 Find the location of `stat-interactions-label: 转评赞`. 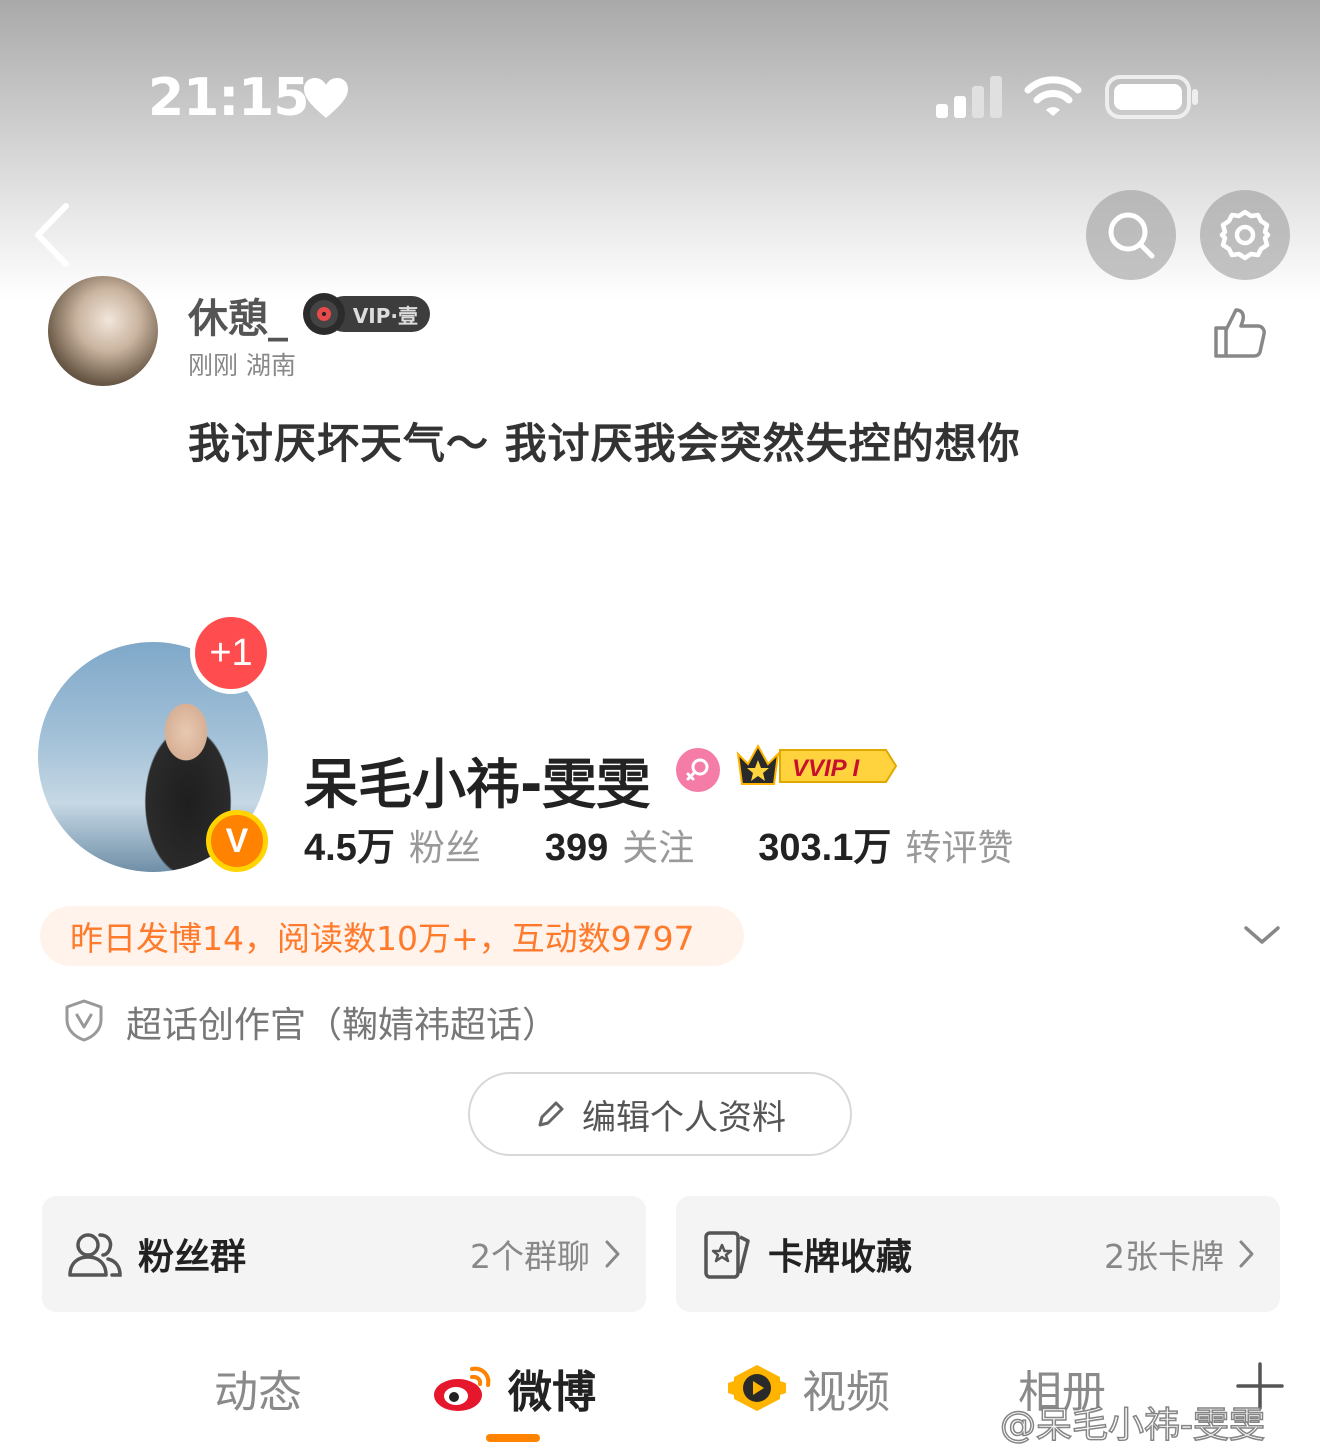

stat-interactions-label: 转评赞 is located at coordinates (959, 848).